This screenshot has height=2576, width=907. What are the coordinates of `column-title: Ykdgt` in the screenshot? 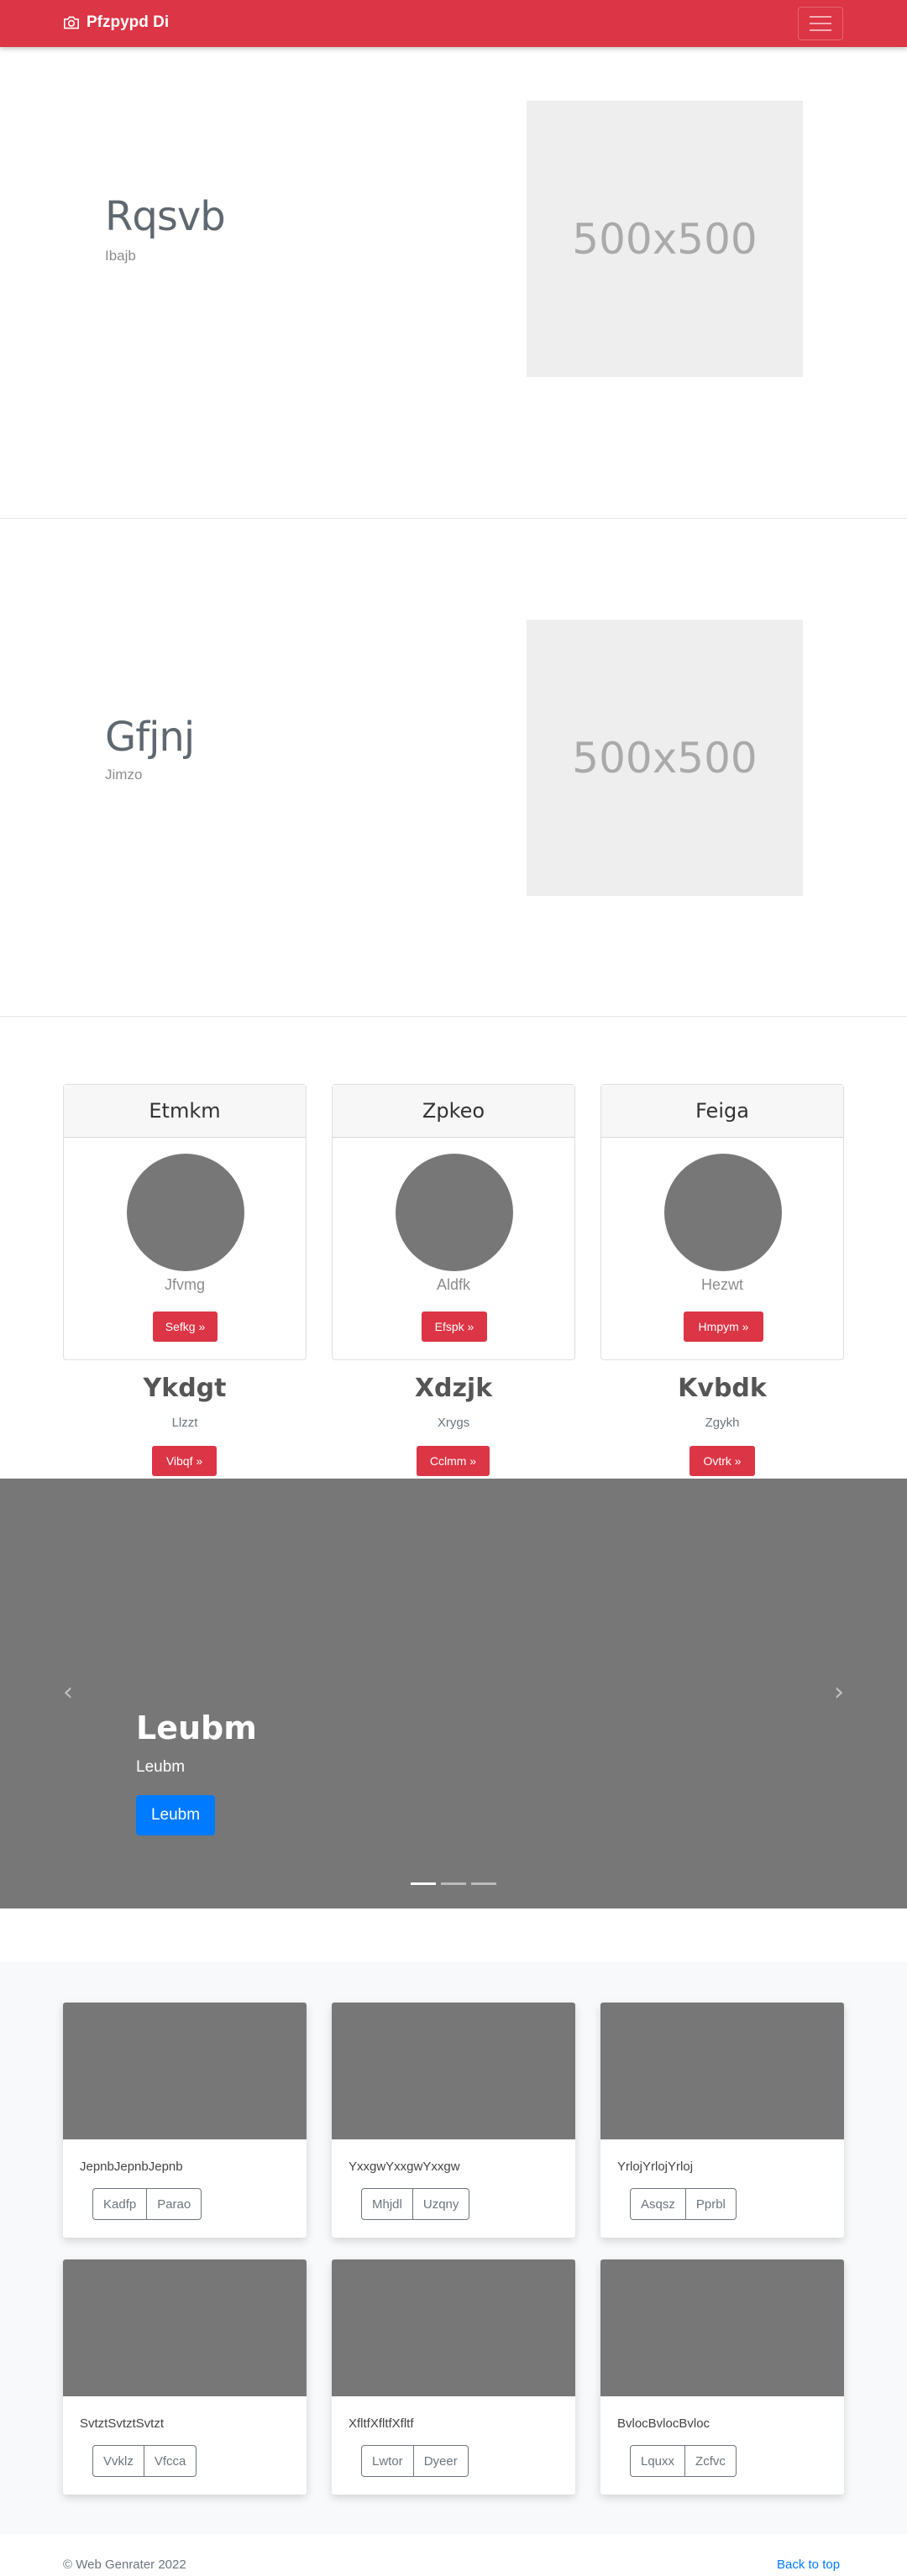 It's located at (185, 1388).